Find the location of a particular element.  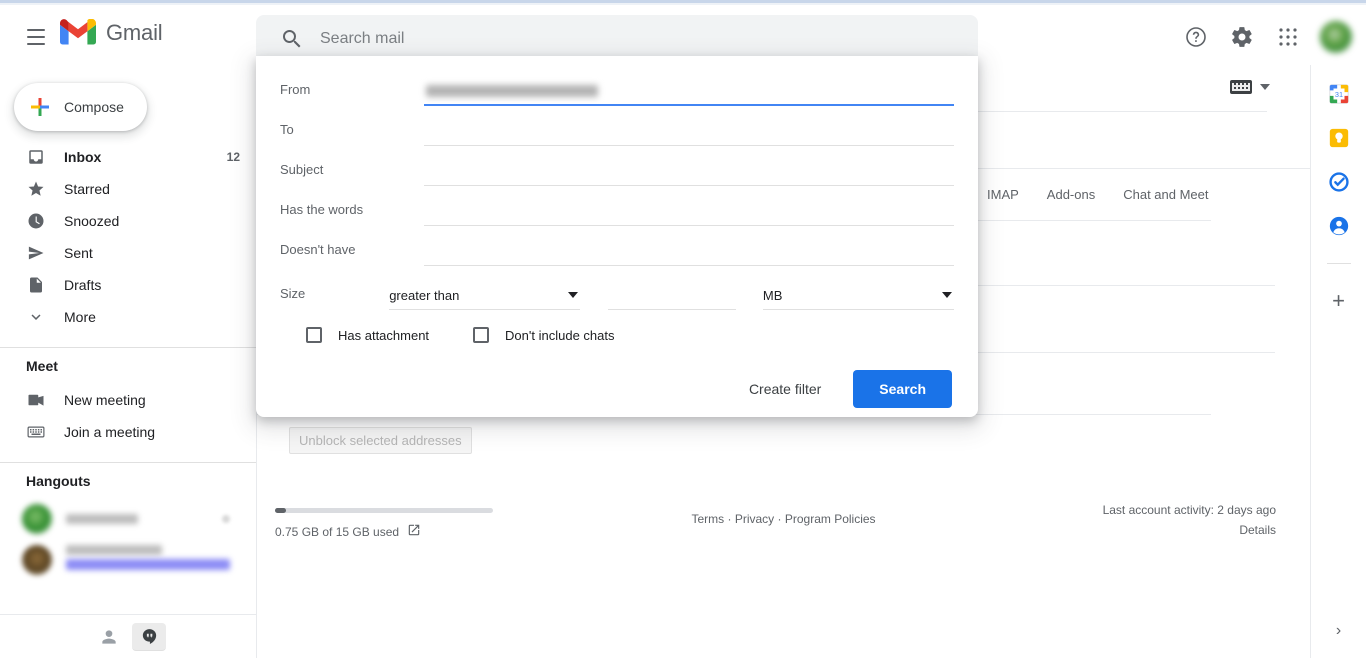

field-input-wrap-doesnt-have is located at coordinates (689, 254).